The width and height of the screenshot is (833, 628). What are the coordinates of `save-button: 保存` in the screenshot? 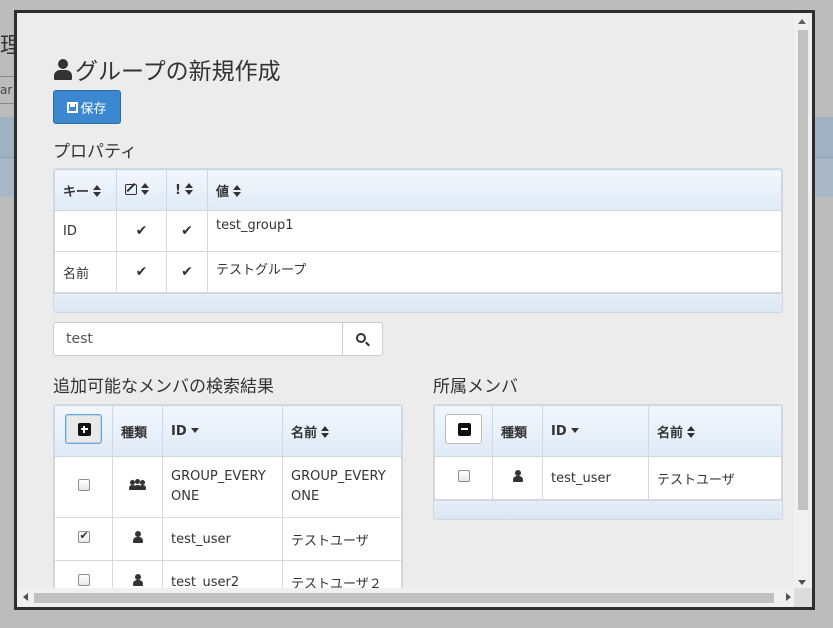 It's located at (87, 107).